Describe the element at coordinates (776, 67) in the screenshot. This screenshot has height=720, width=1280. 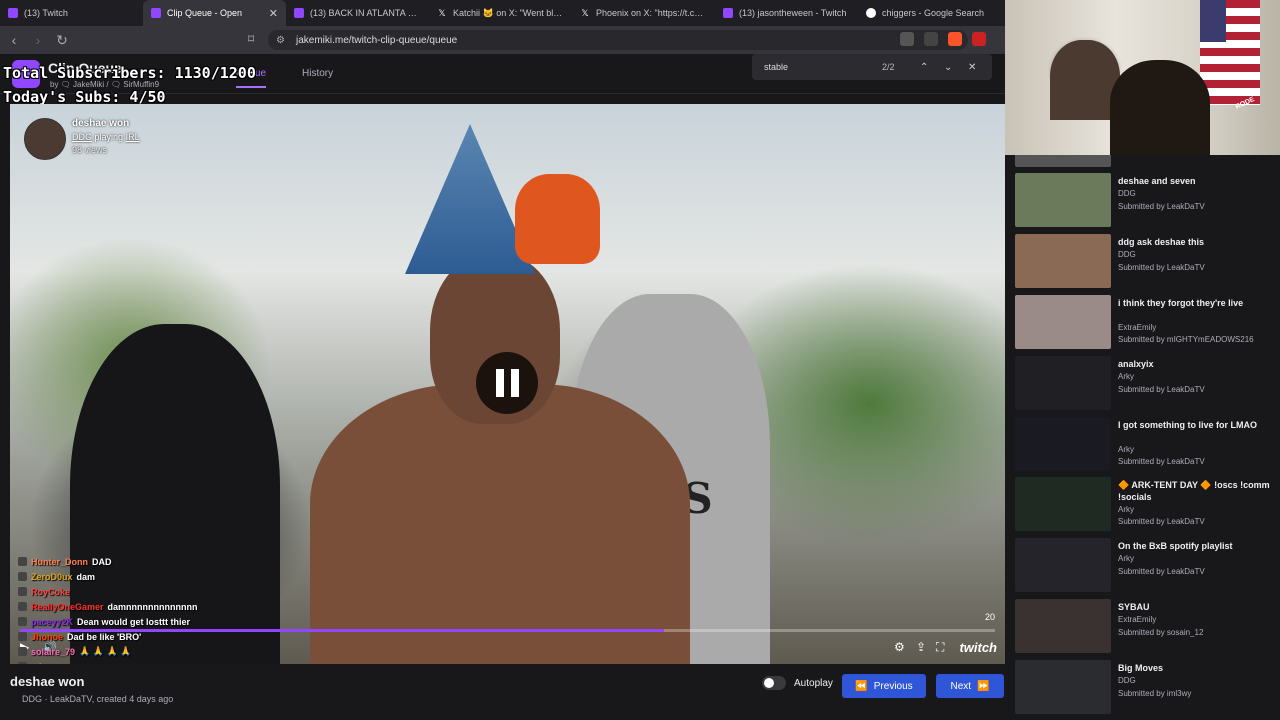
I see `find-input: stable` at that location.